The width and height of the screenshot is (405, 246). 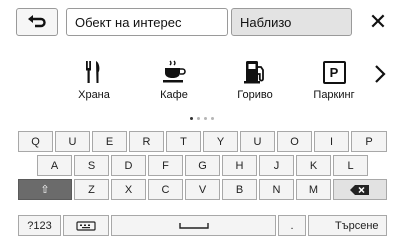 I want to click on backspace-key, so click(x=360, y=189).